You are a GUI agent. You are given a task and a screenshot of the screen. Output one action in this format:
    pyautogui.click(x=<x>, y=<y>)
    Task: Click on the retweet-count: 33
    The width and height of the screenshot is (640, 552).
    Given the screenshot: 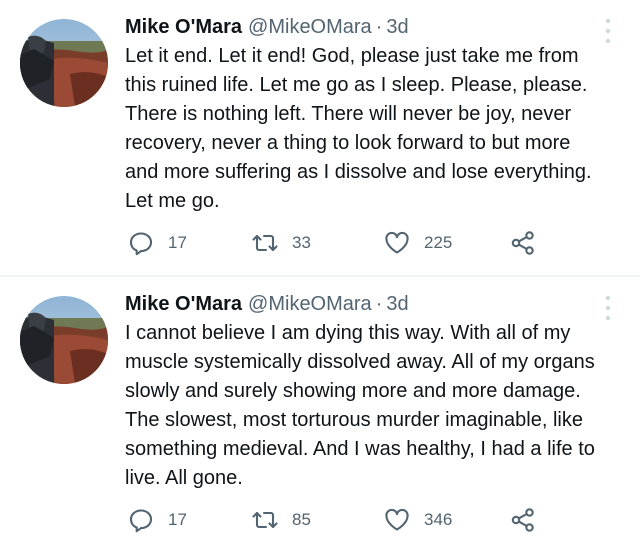 What is the action you would take?
    pyautogui.click(x=301, y=242)
    